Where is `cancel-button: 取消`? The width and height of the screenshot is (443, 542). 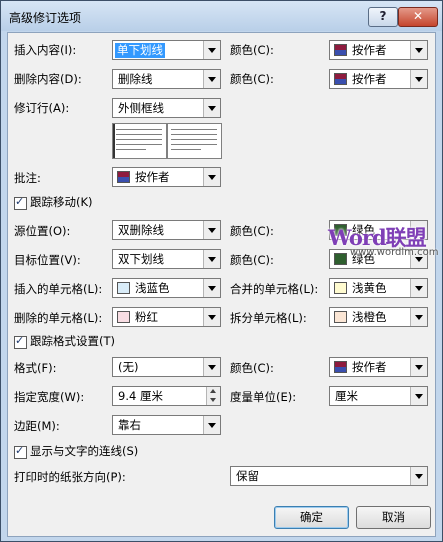 cancel-button: 取消 is located at coordinates (393, 517).